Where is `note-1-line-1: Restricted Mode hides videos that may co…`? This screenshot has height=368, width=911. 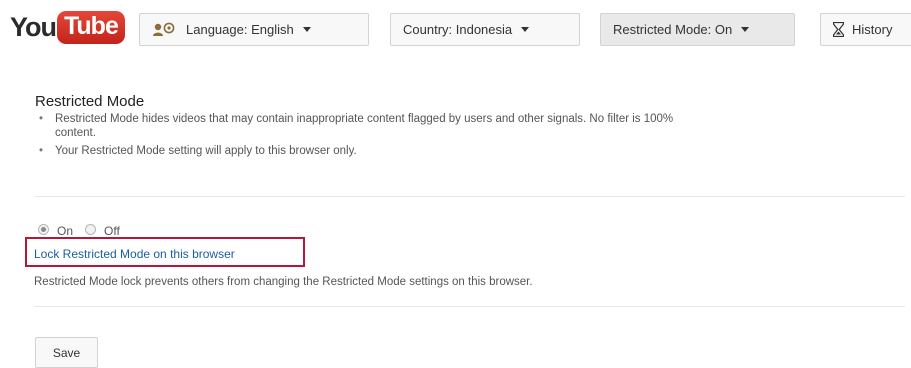 note-1-line-1: Restricted Mode hides videos that may co… is located at coordinates (364, 119).